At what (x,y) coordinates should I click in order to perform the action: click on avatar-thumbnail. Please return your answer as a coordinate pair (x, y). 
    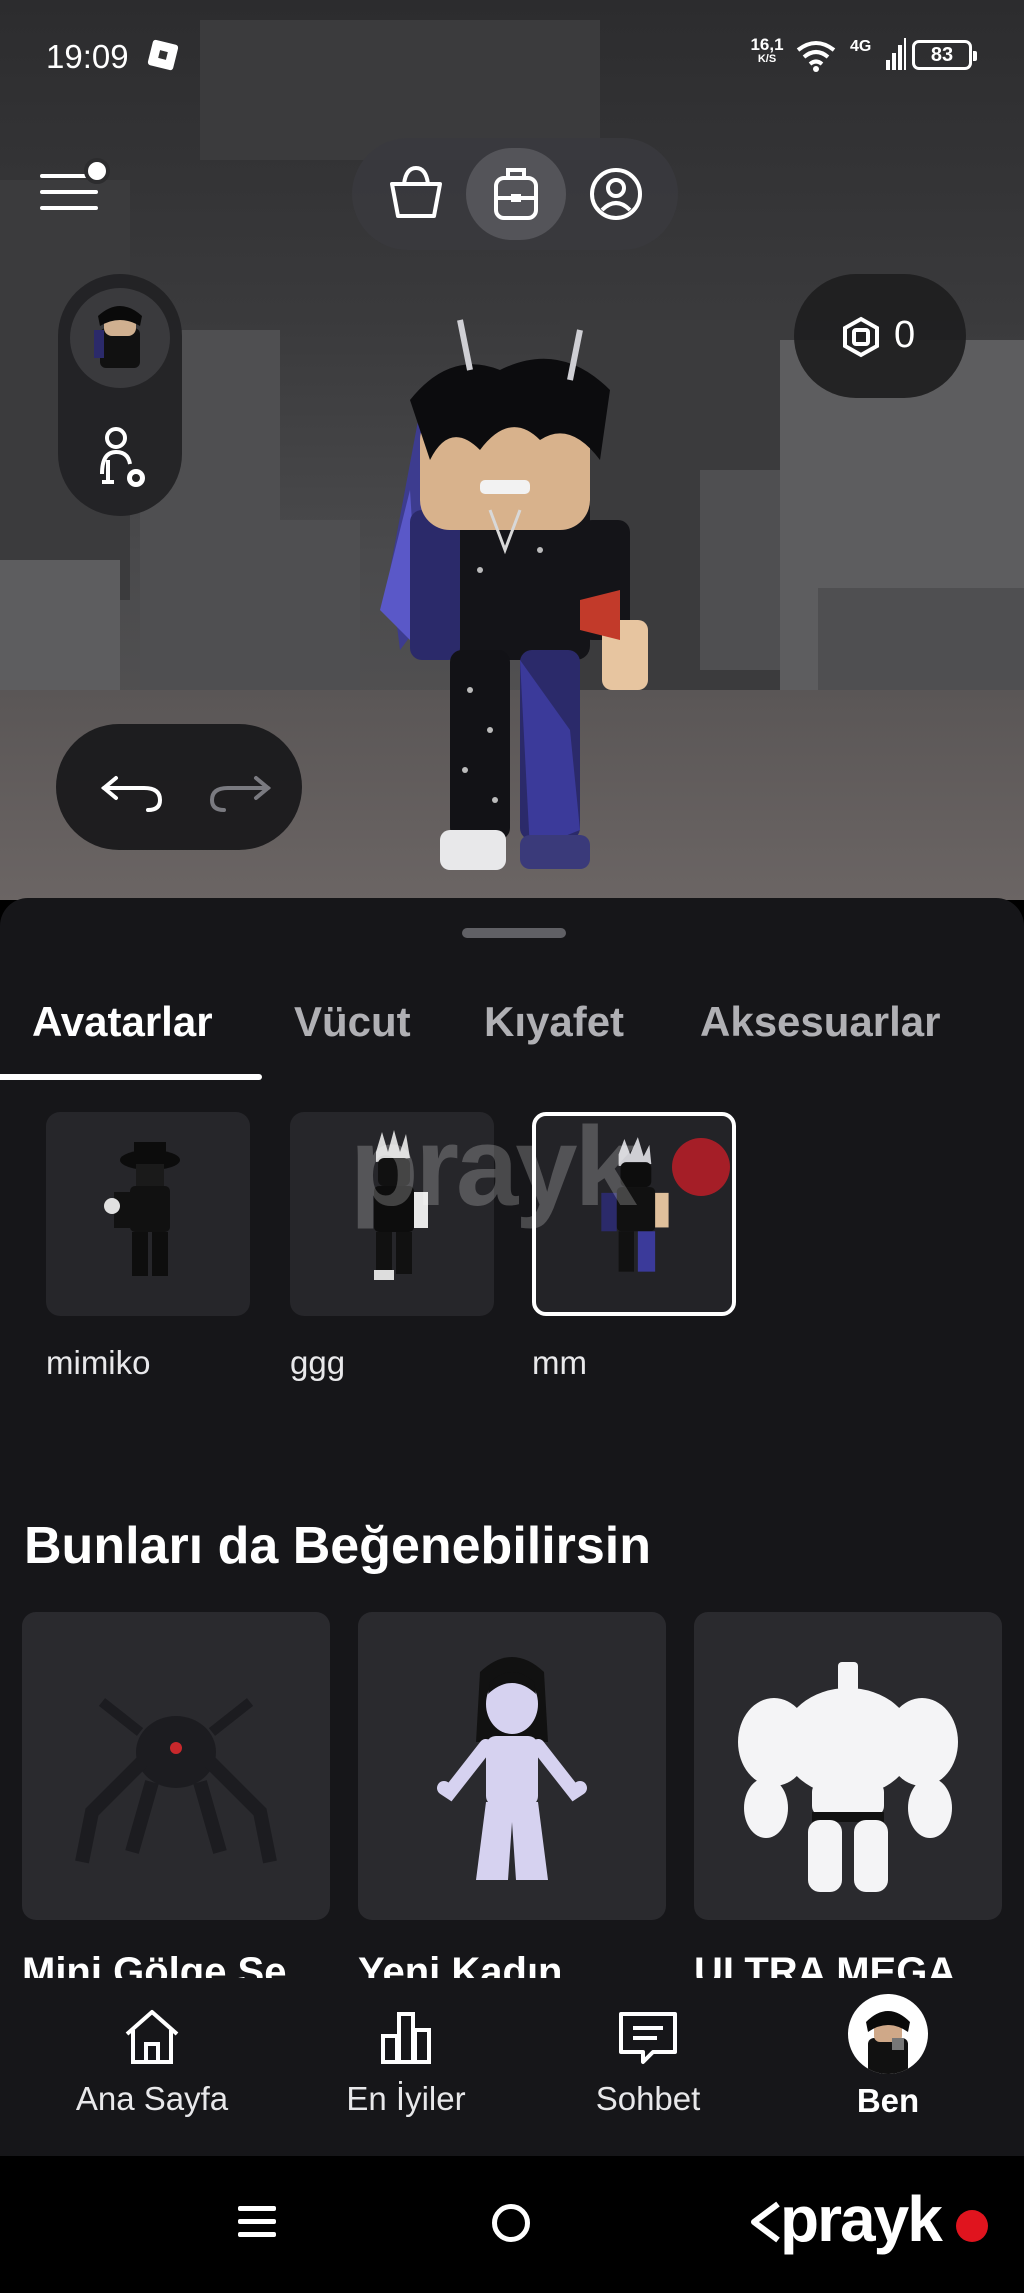
    Looking at the image, I should click on (148, 1214).